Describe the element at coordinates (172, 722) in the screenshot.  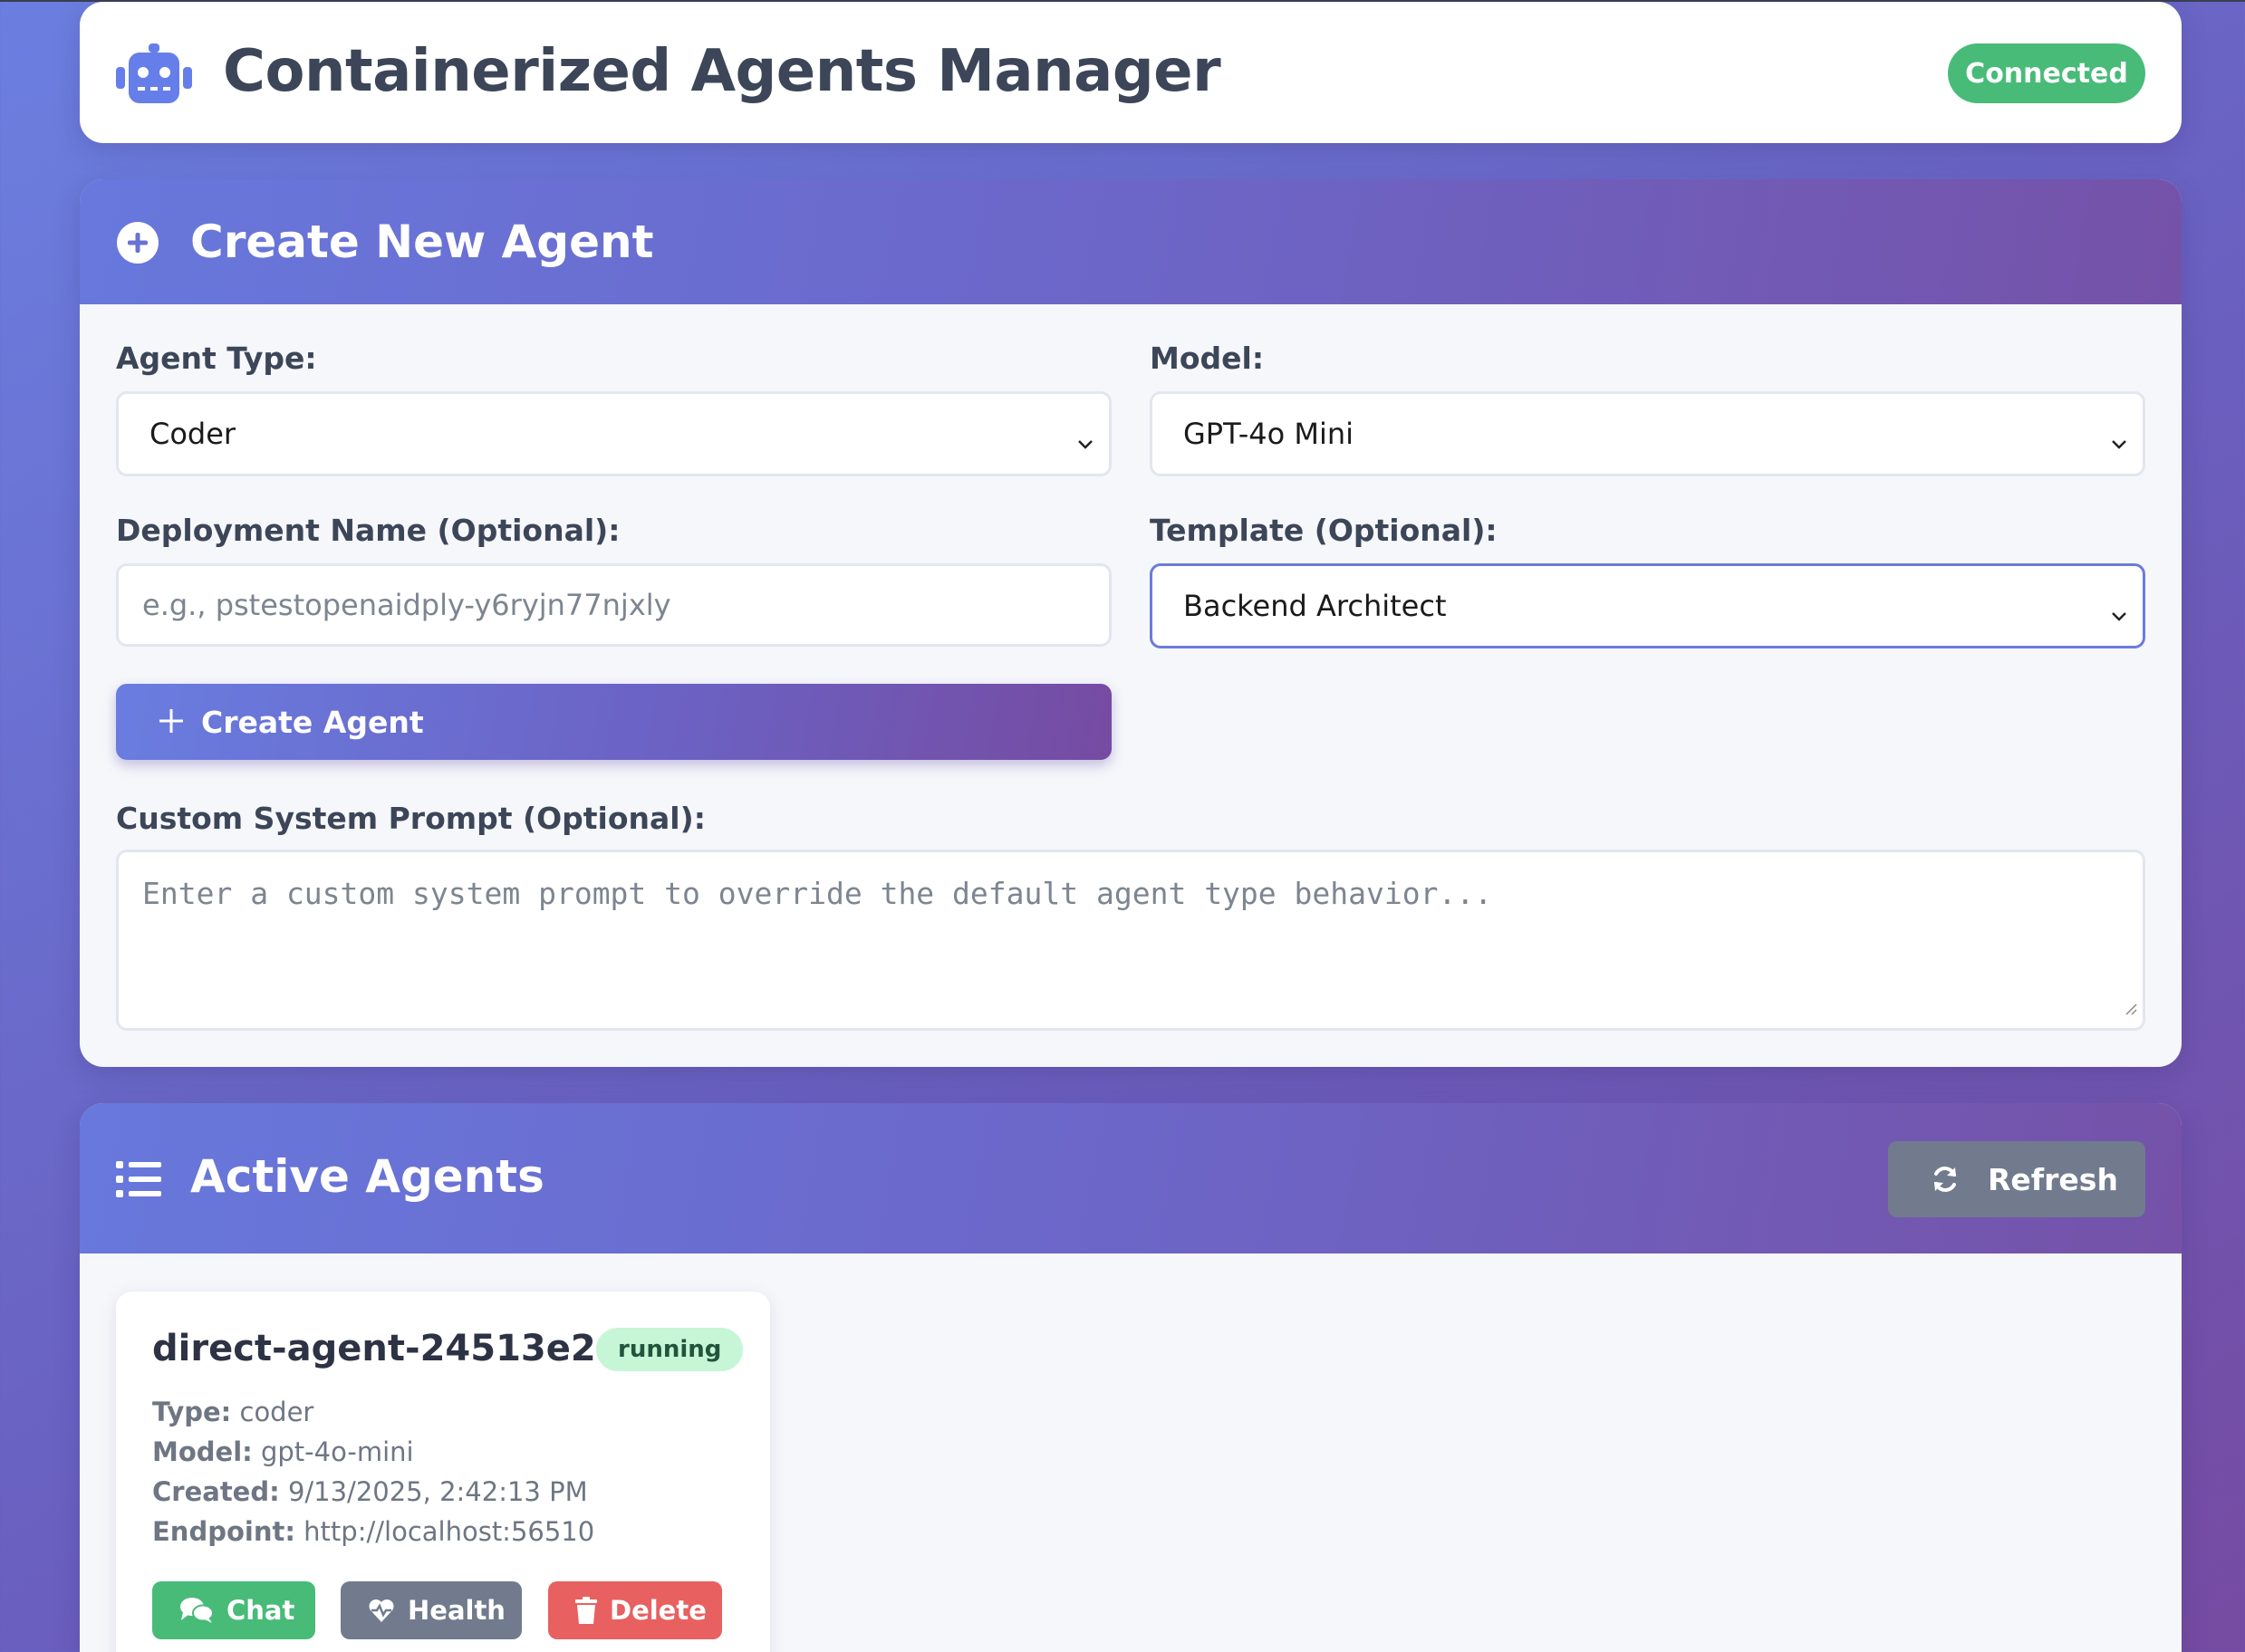
I see `plus-icon` at that location.